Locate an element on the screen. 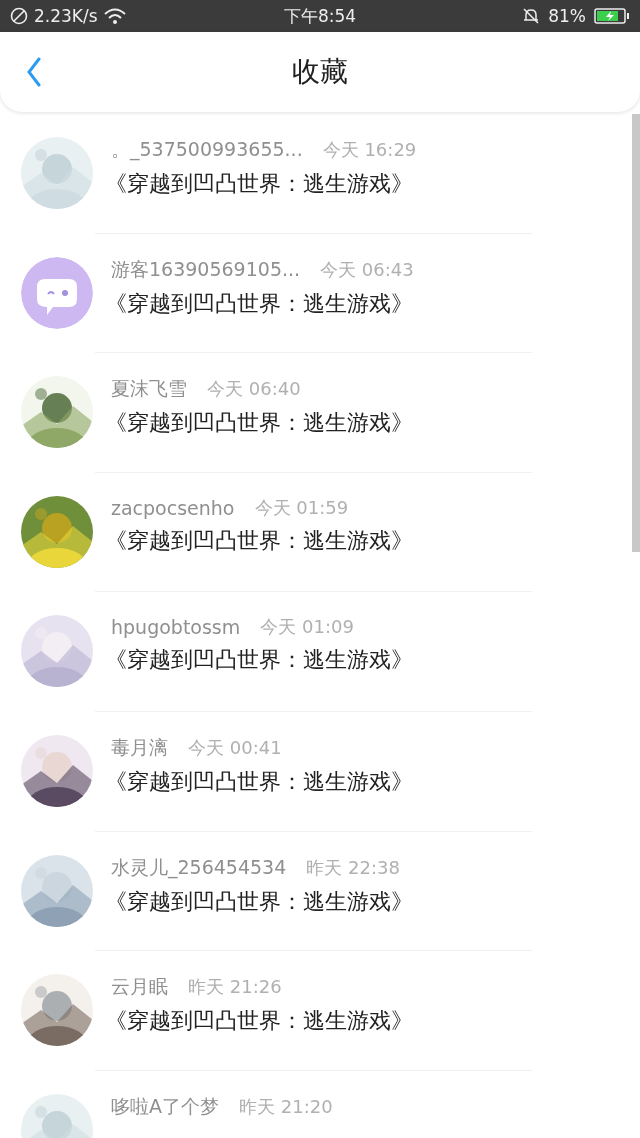 This screenshot has width=640, height=1138. timestamp: 昨天 22:38 is located at coordinates (353, 867).